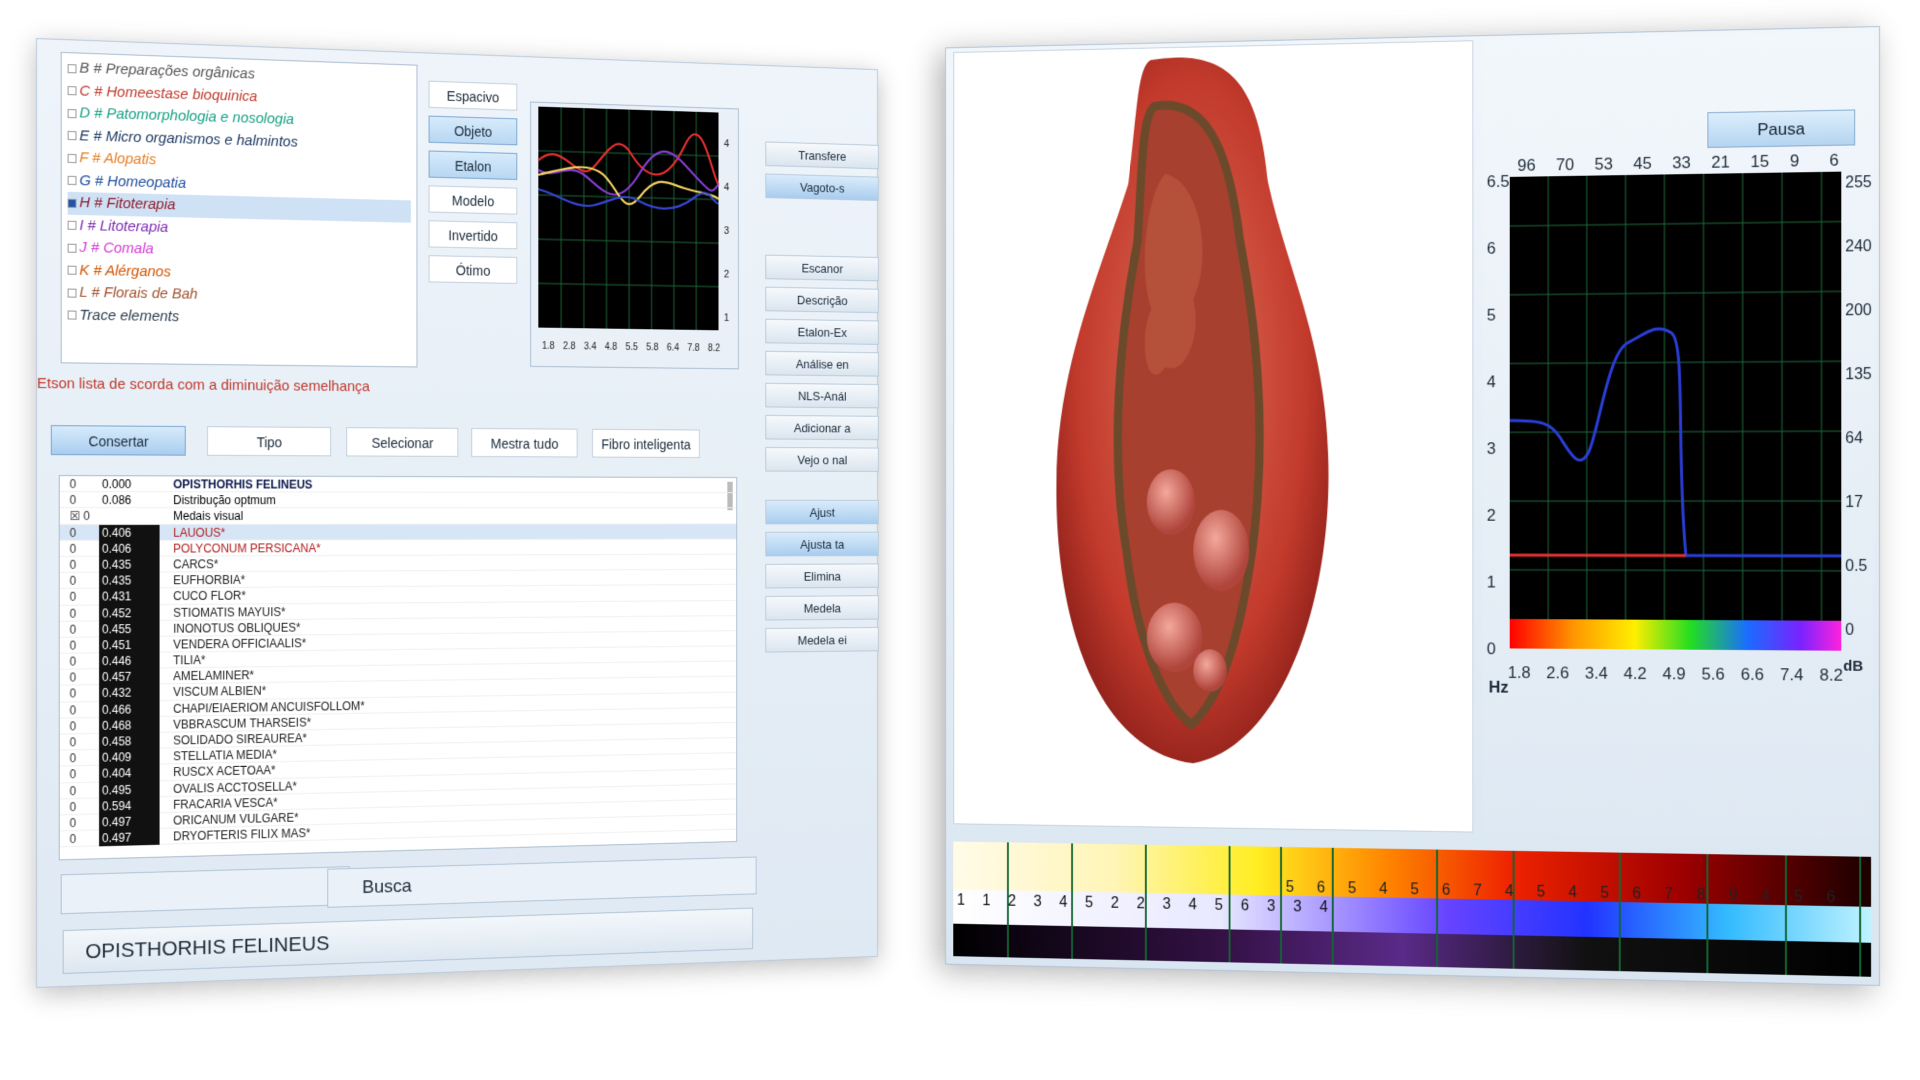  What do you see at coordinates (129, 597) in the screenshot?
I see `result-value: 0.431` at bounding box center [129, 597].